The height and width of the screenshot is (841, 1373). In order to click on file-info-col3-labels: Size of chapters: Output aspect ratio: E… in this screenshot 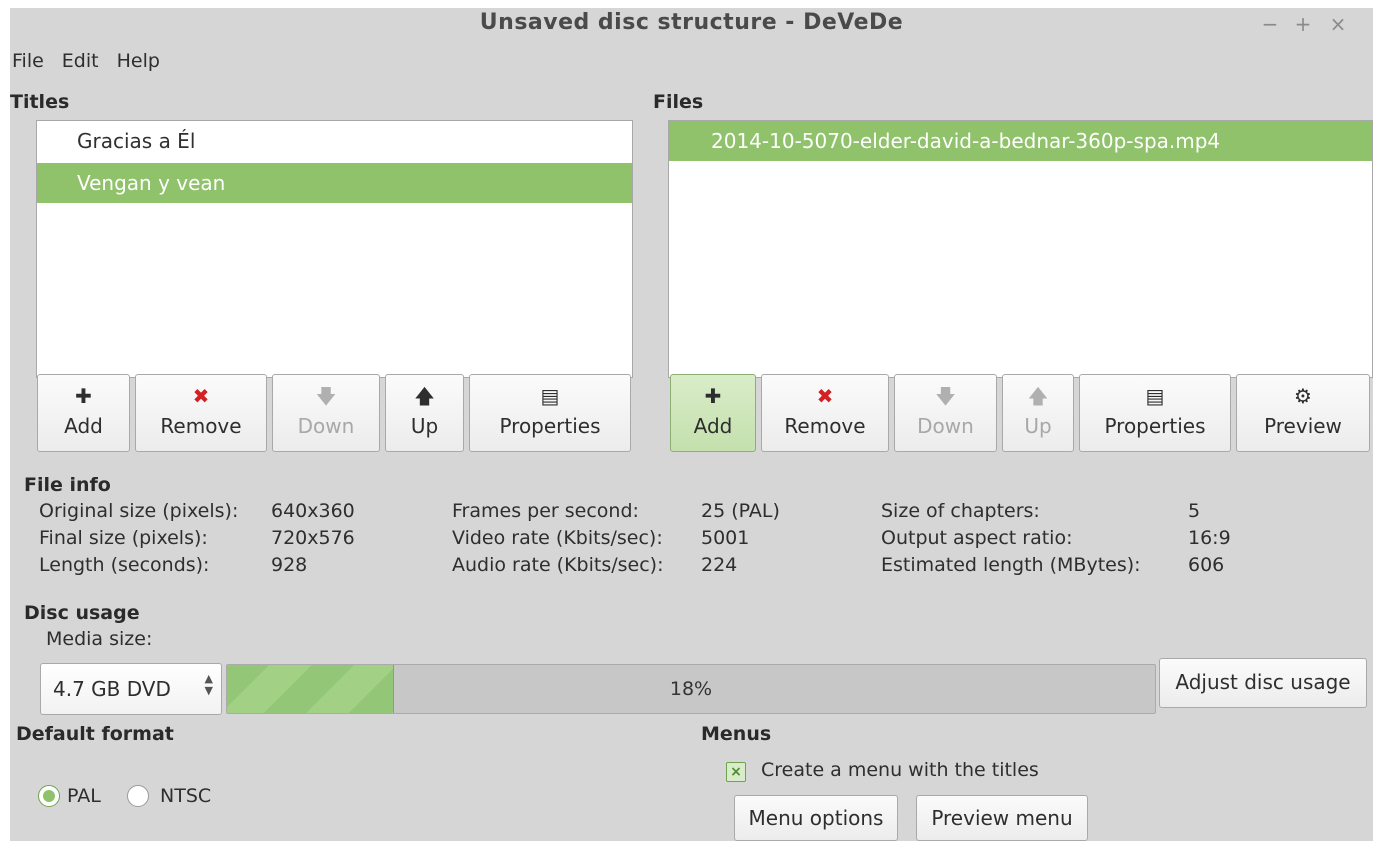, I will do `click(1011, 538)`.